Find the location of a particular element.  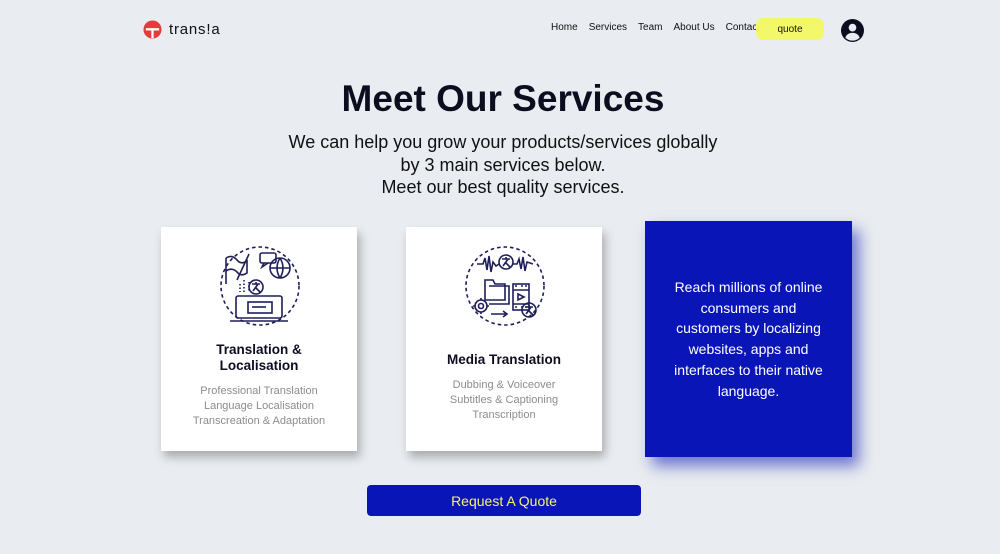

translate-t-icon is located at coordinates (152, 29).